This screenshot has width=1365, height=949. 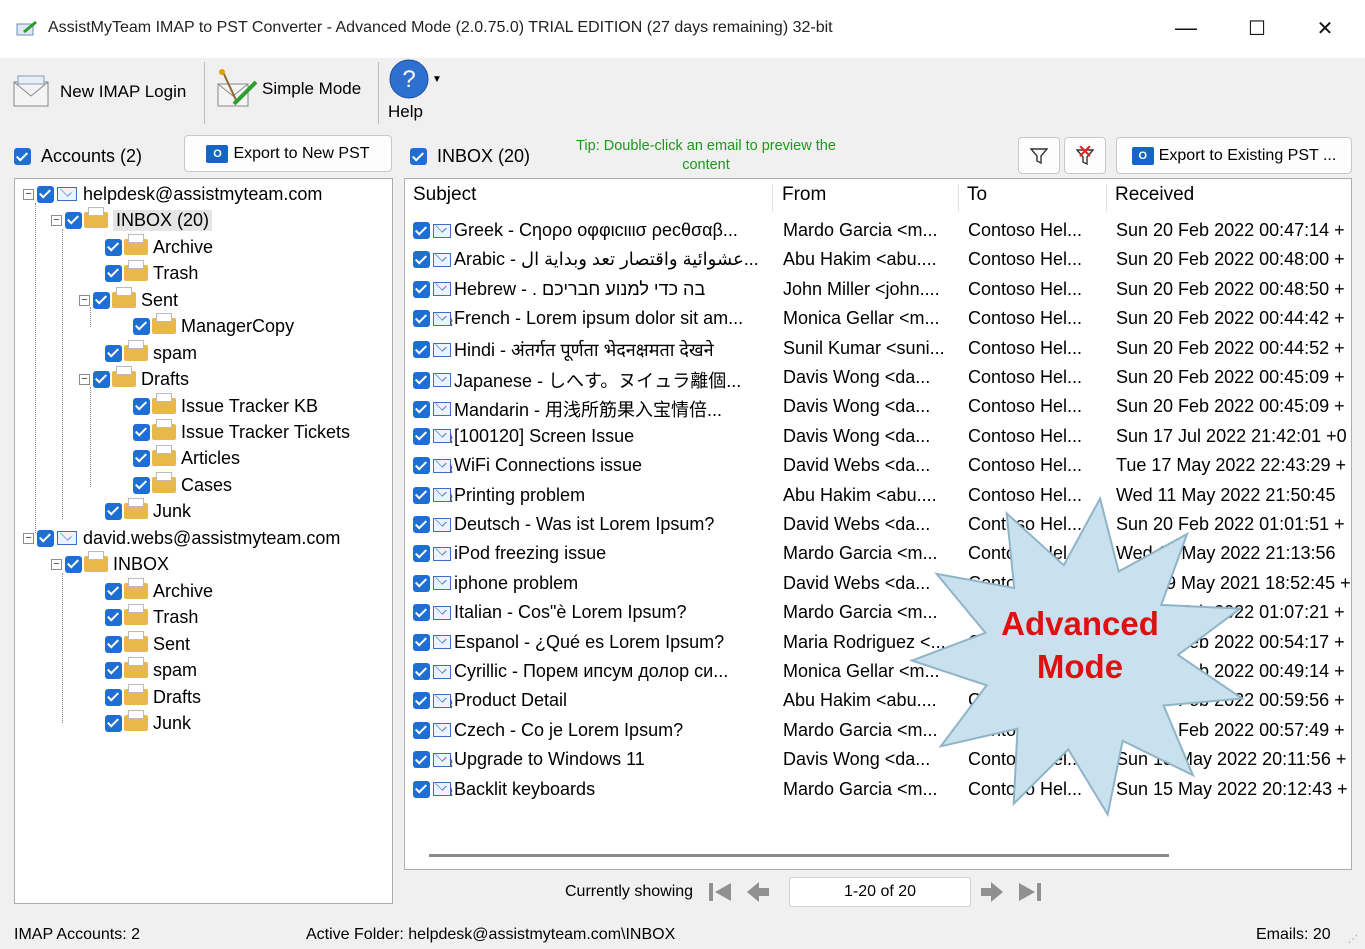 I want to click on column-from: From, so click(x=866, y=198).